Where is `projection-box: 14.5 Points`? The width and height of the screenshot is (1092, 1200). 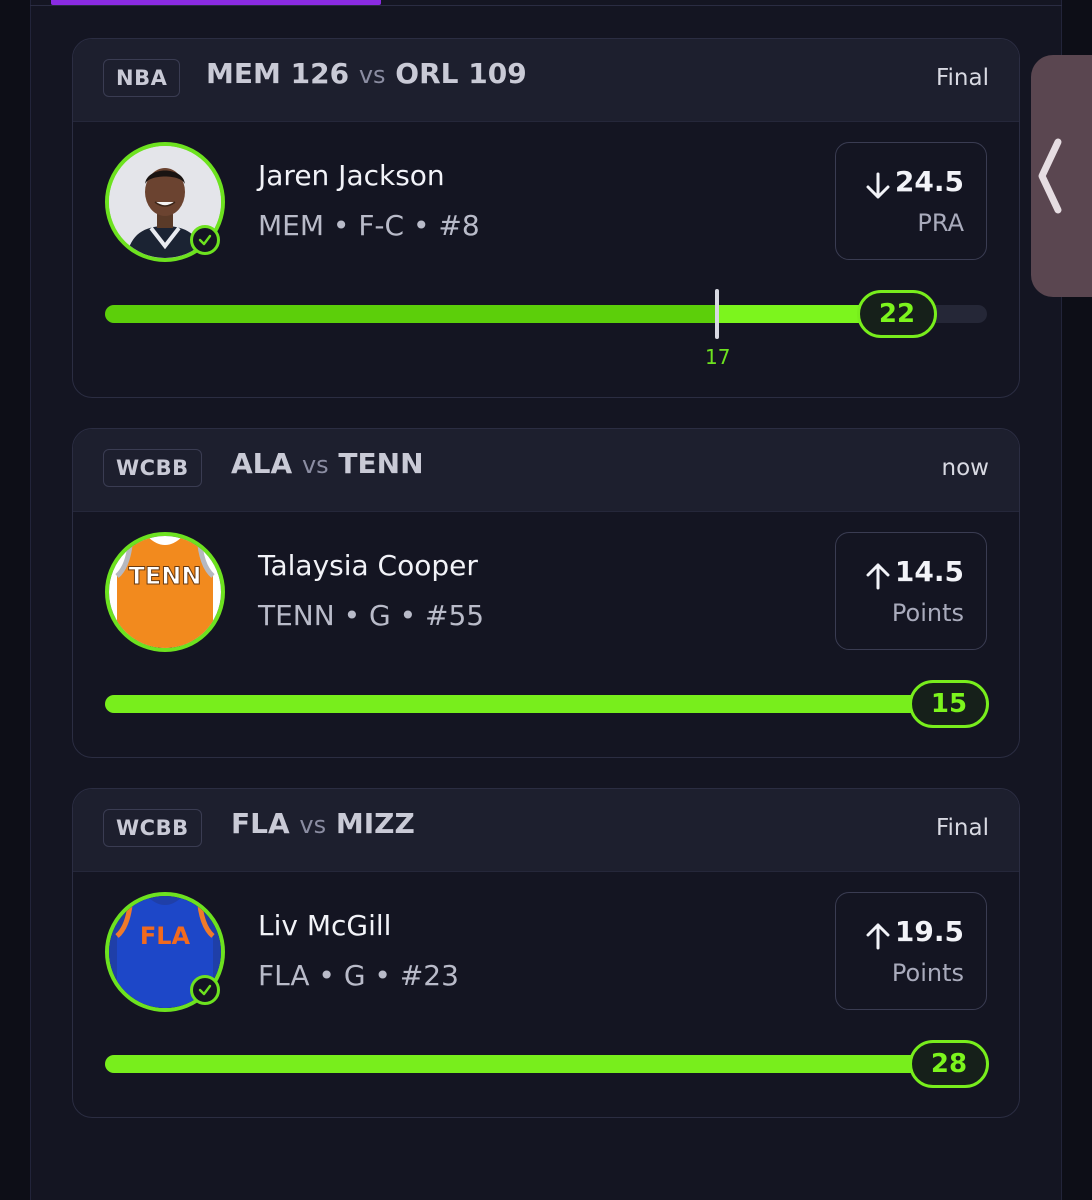 projection-box: 14.5 Points is located at coordinates (911, 591).